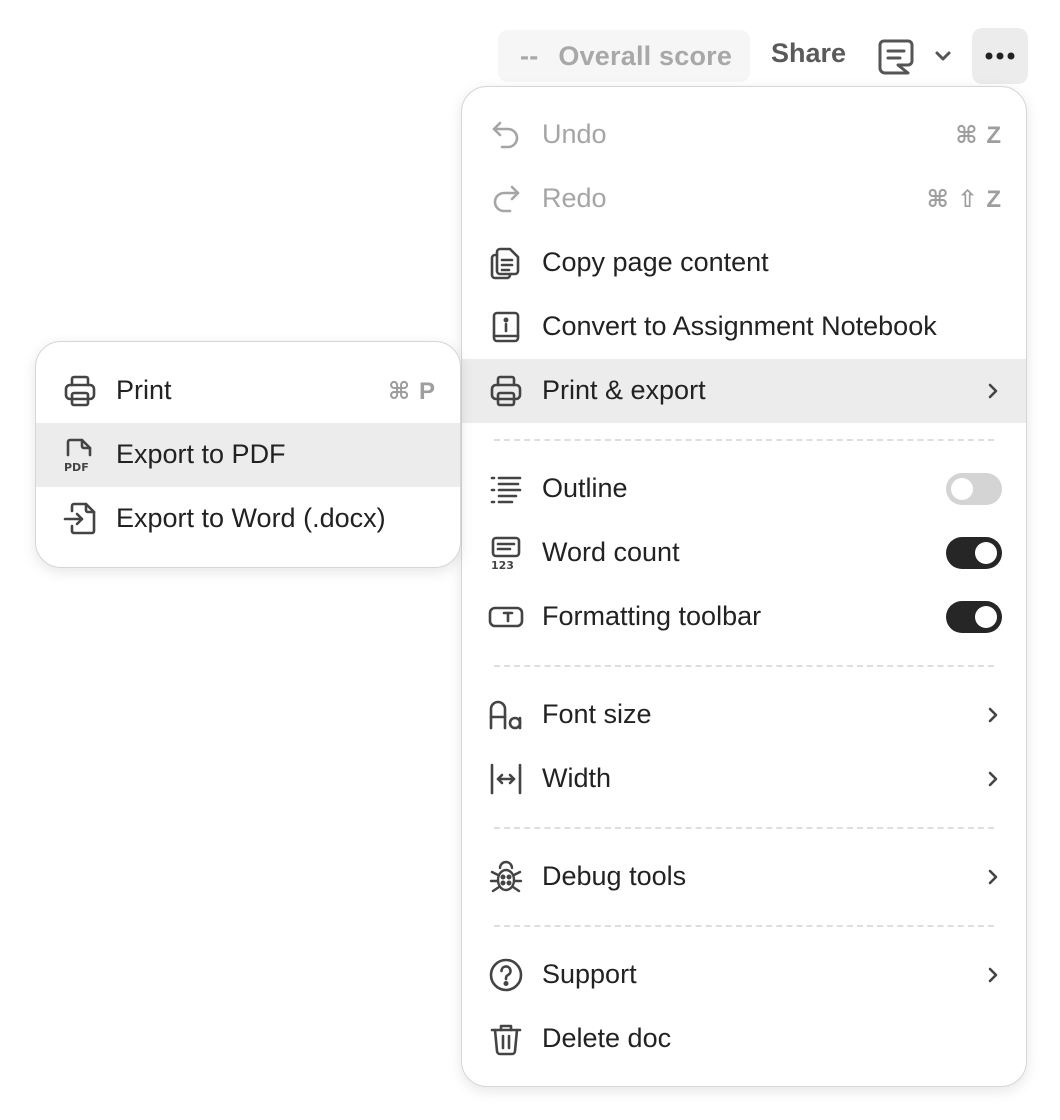  I want to click on submenu-item-print: Print ⌘ P, so click(248, 391).